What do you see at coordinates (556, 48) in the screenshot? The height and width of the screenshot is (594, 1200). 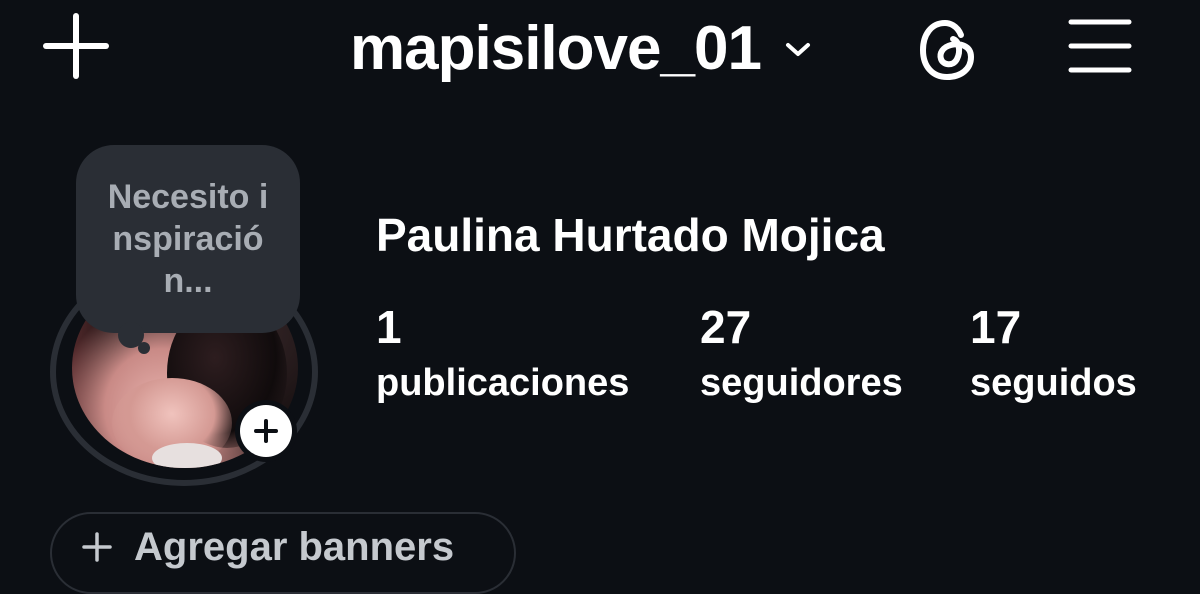 I see `username: mapisilove_01` at bounding box center [556, 48].